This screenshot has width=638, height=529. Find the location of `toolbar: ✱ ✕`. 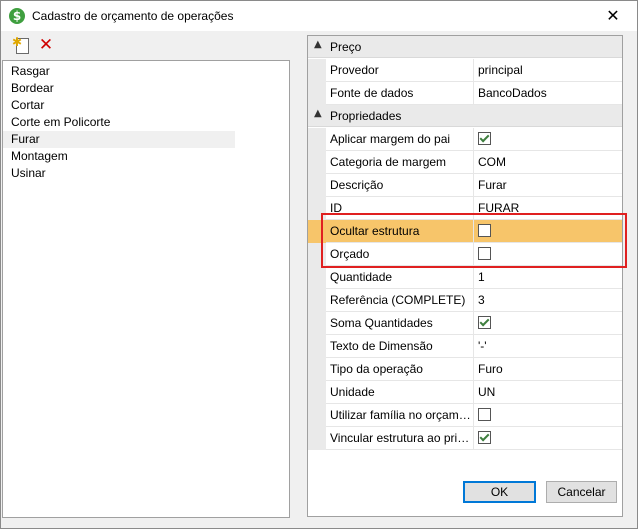

toolbar: ✱ ✕ is located at coordinates (147, 45).